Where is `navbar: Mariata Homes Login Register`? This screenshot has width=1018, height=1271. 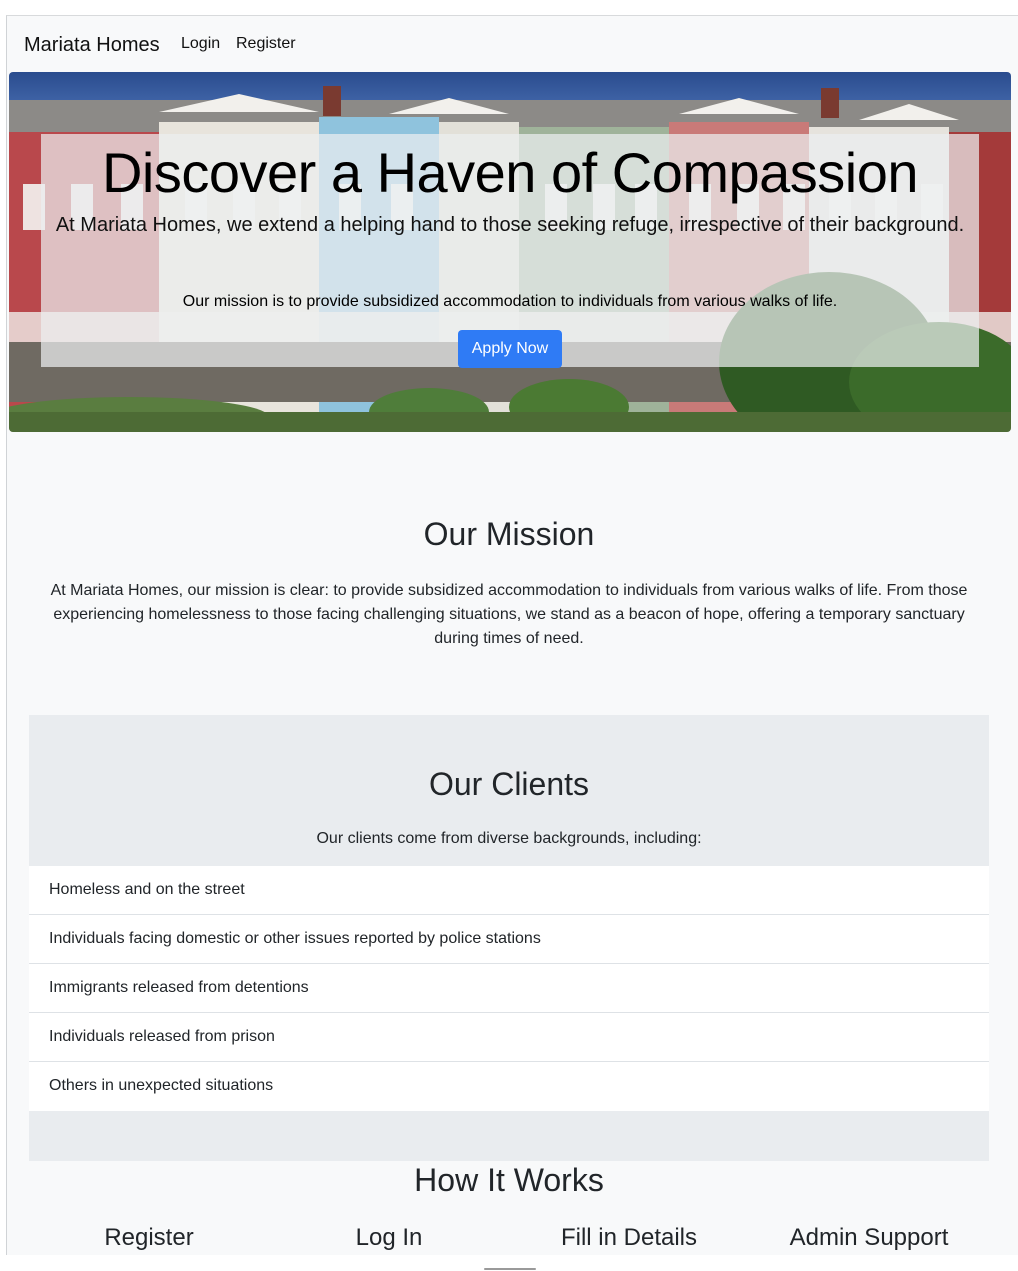 navbar: Mariata Homes Login Register is located at coordinates (512, 44).